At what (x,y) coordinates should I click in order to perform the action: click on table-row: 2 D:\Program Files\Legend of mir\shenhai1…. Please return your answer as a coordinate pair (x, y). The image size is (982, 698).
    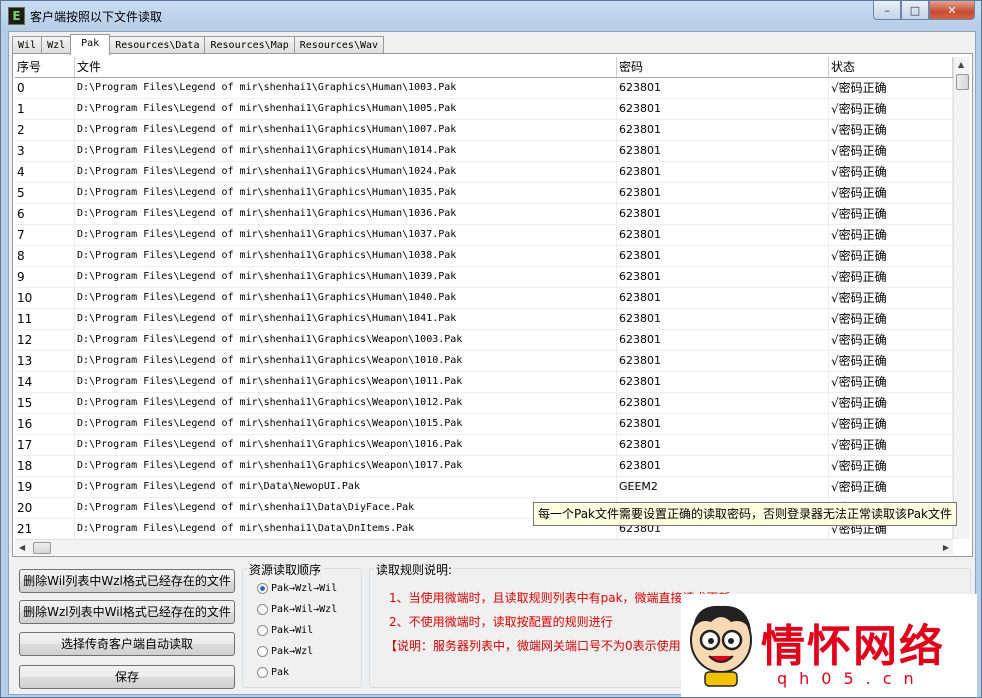
    Looking at the image, I should click on (484, 130).